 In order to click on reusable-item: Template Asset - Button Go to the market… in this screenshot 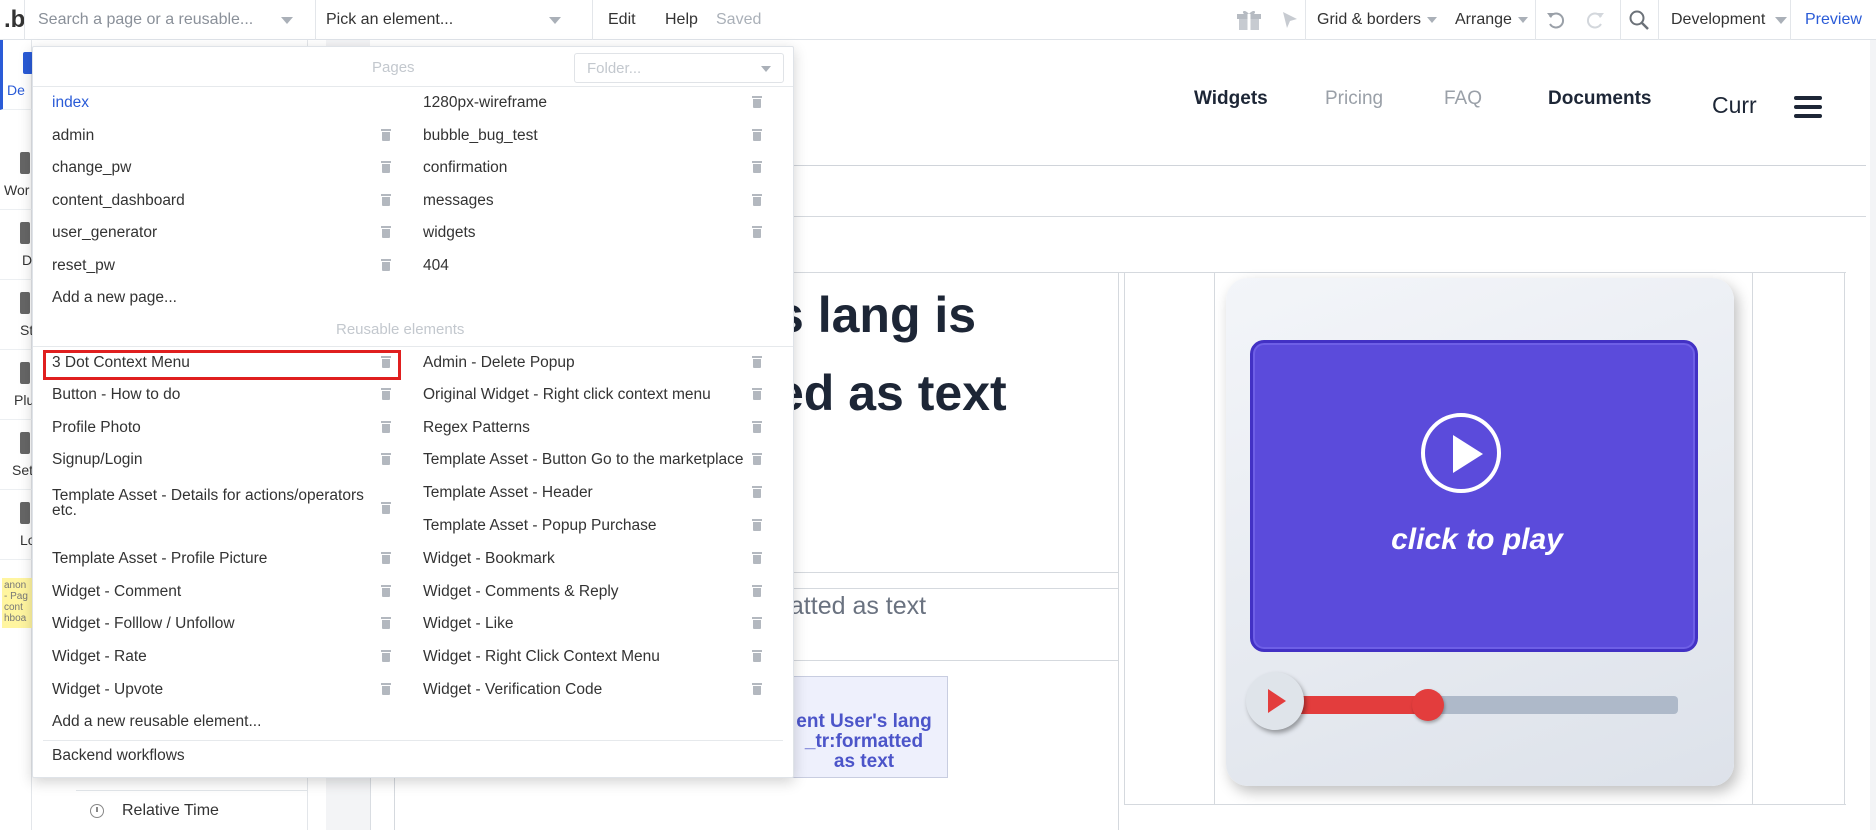, I will do `click(583, 460)`.